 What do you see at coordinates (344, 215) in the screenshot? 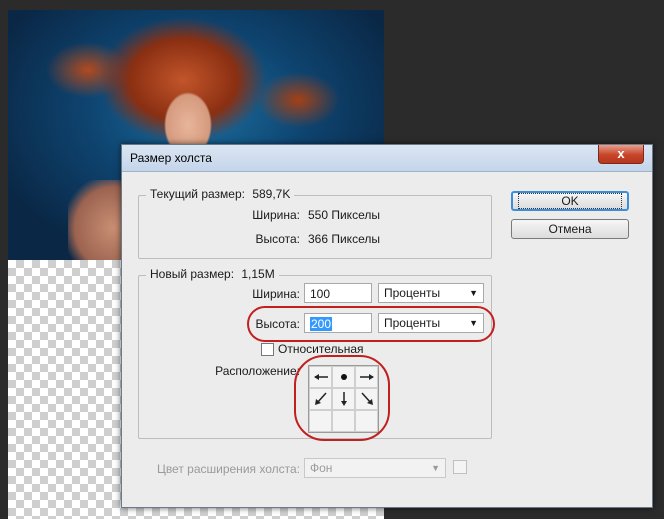
I see `current-width-value: 550 Пикселы` at bounding box center [344, 215].